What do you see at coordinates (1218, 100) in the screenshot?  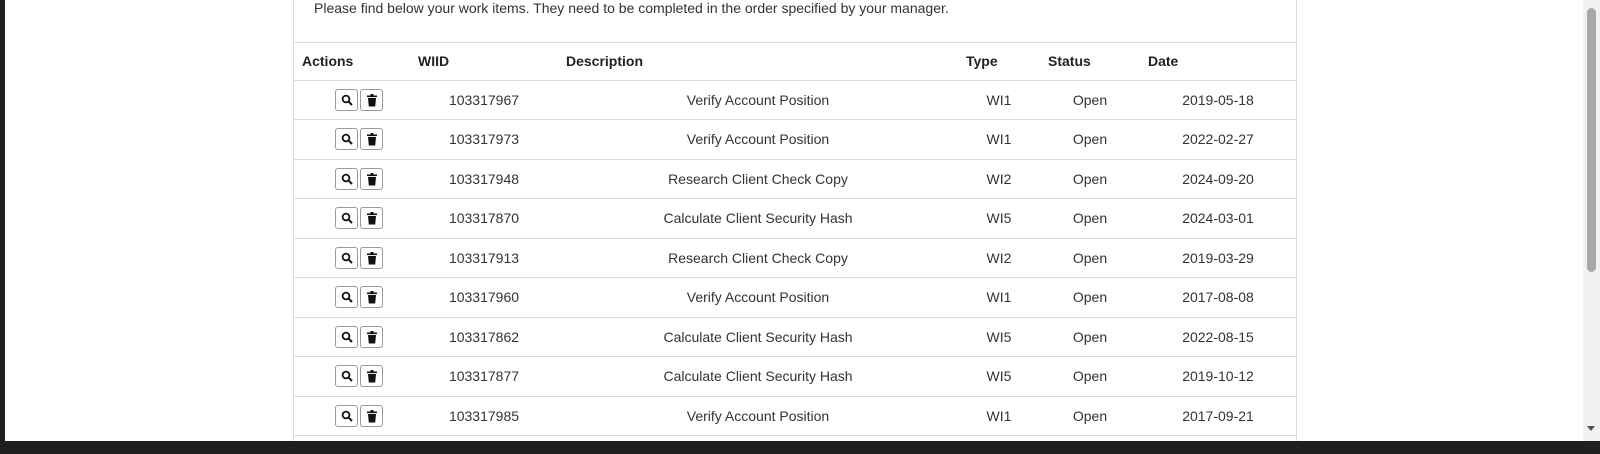 I see `cell-date: 2019-05-18` at bounding box center [1218, 100].